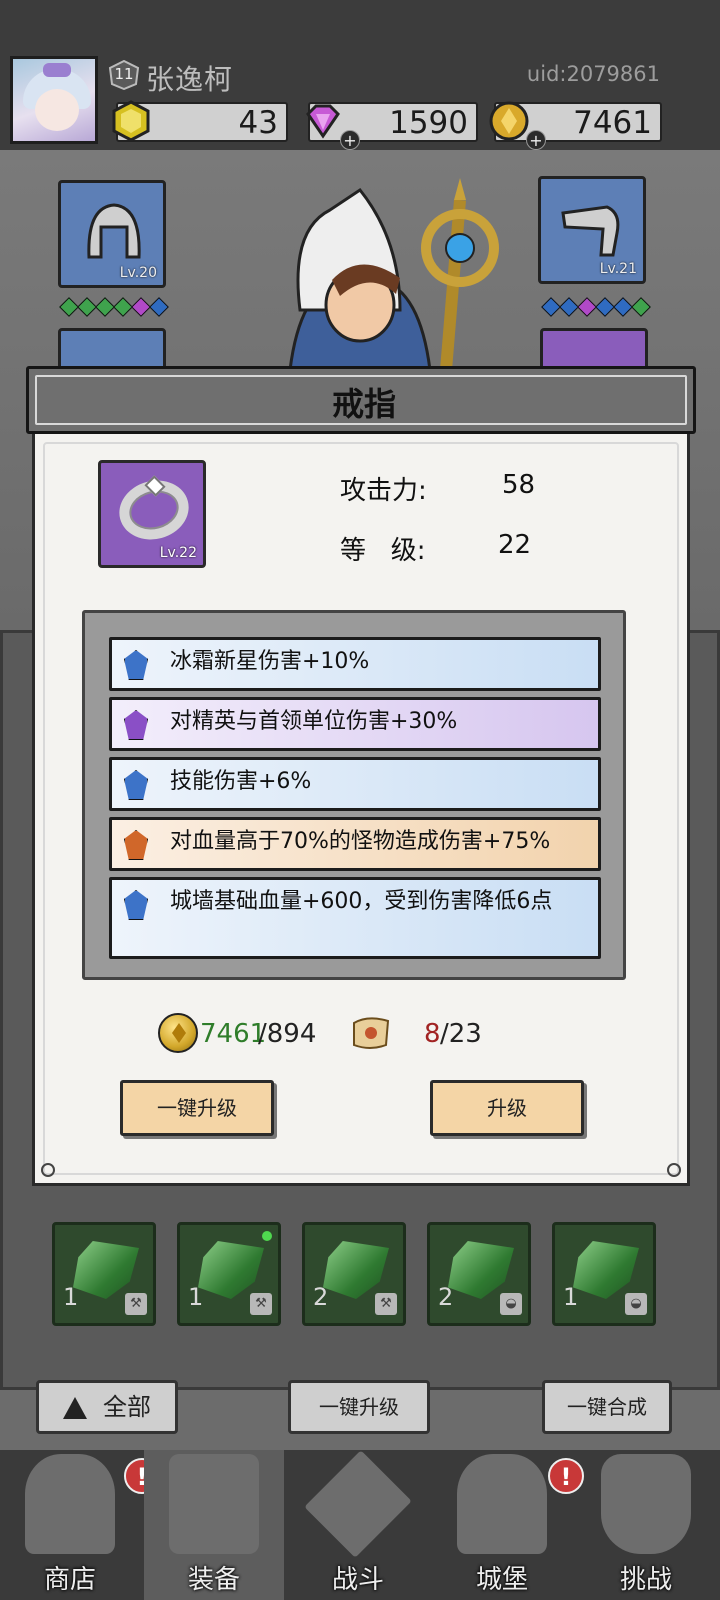 Image resolution: width=720 pixels, height=1600 pixels. I want to click on nav-equipment-label: 装备, so click(213, 1580).